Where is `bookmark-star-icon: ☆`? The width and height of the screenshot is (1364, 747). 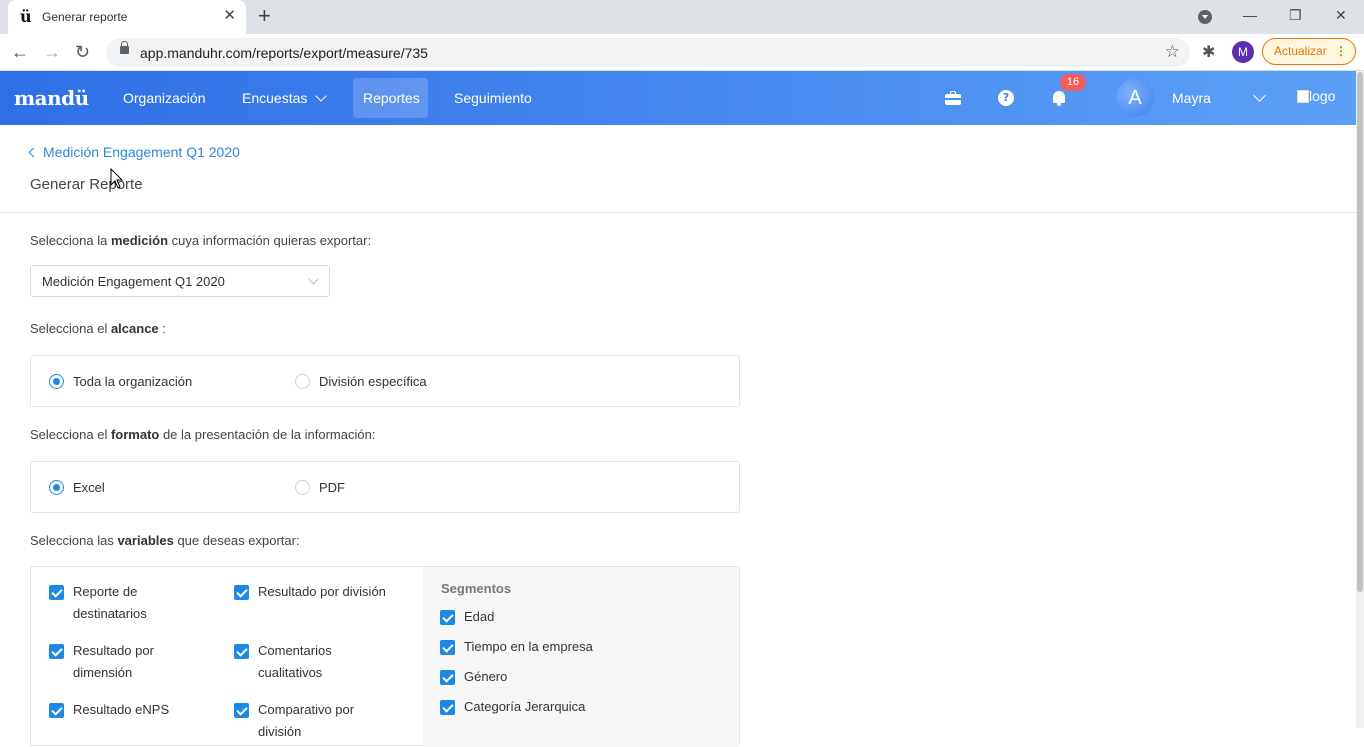 bookmark-star-icon: ☆ is located at coordinates (1172, 52).